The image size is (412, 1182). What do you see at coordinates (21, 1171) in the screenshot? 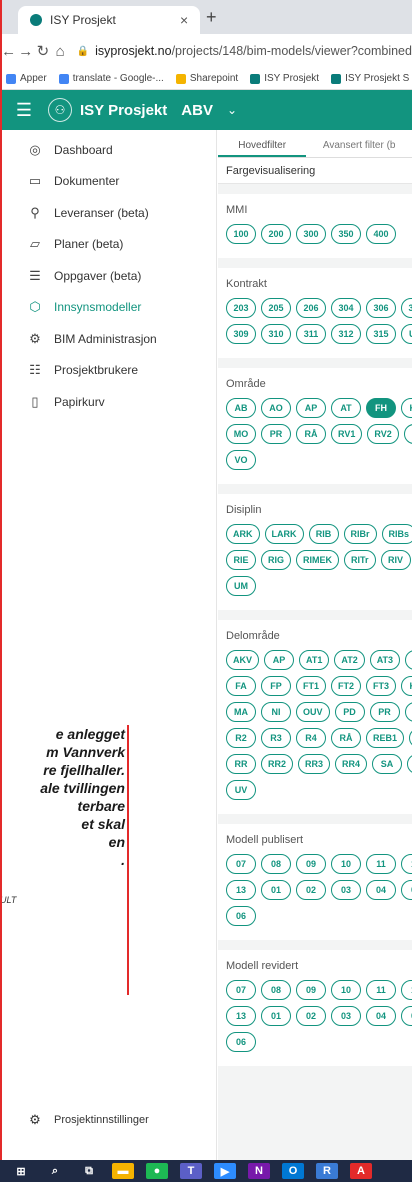
I see `windows-start-icon: ⊞` at bounding box center [21, 1171].